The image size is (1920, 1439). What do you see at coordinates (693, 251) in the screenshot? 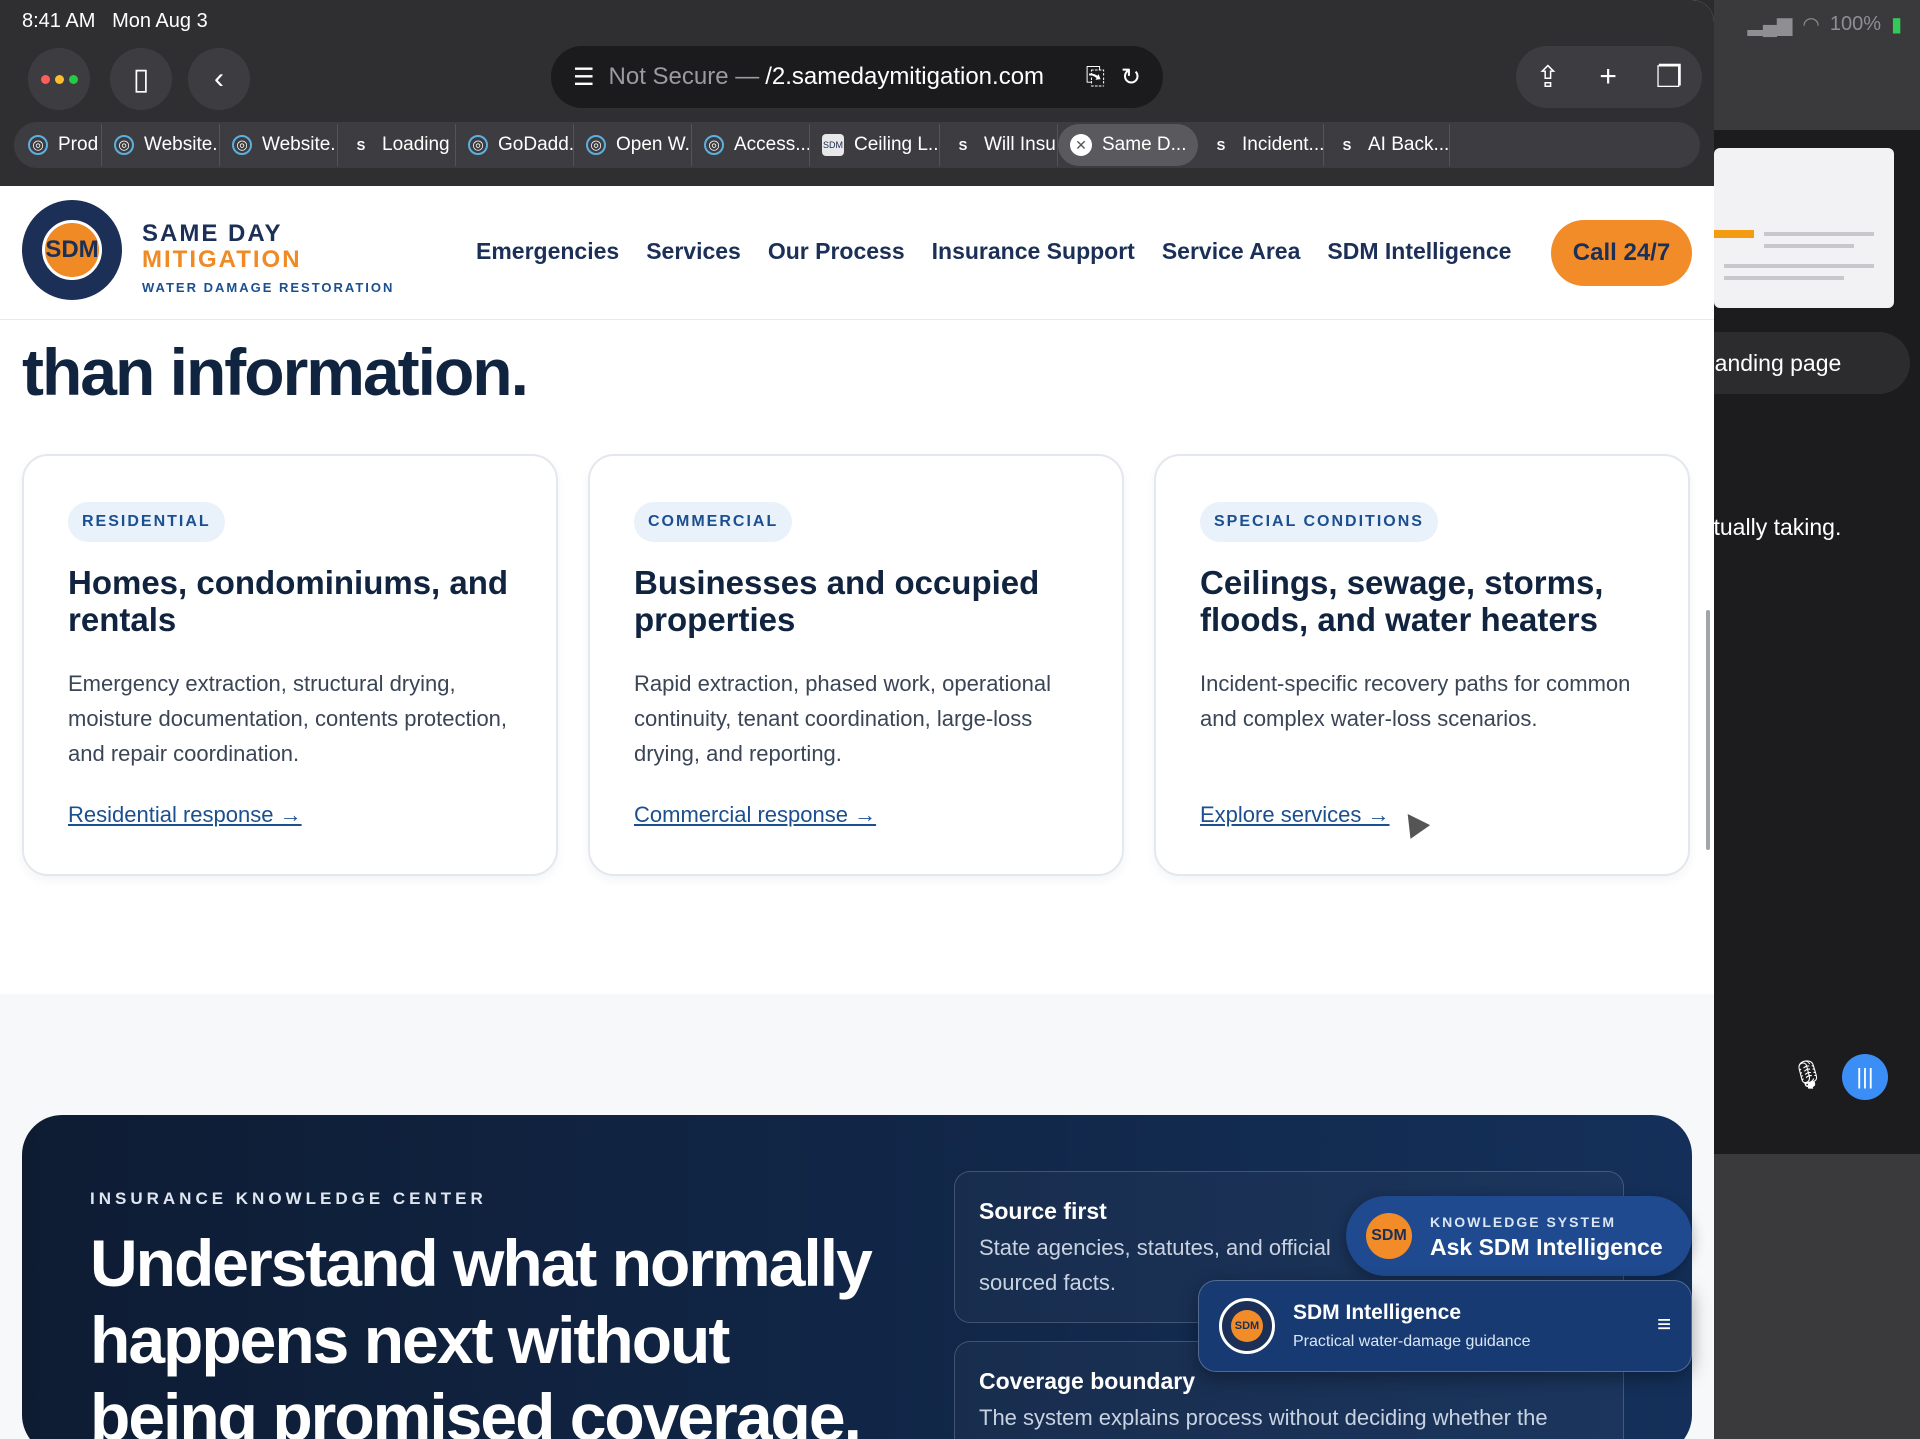
I see `nav-item: Services` at bounding box center [693, 251].